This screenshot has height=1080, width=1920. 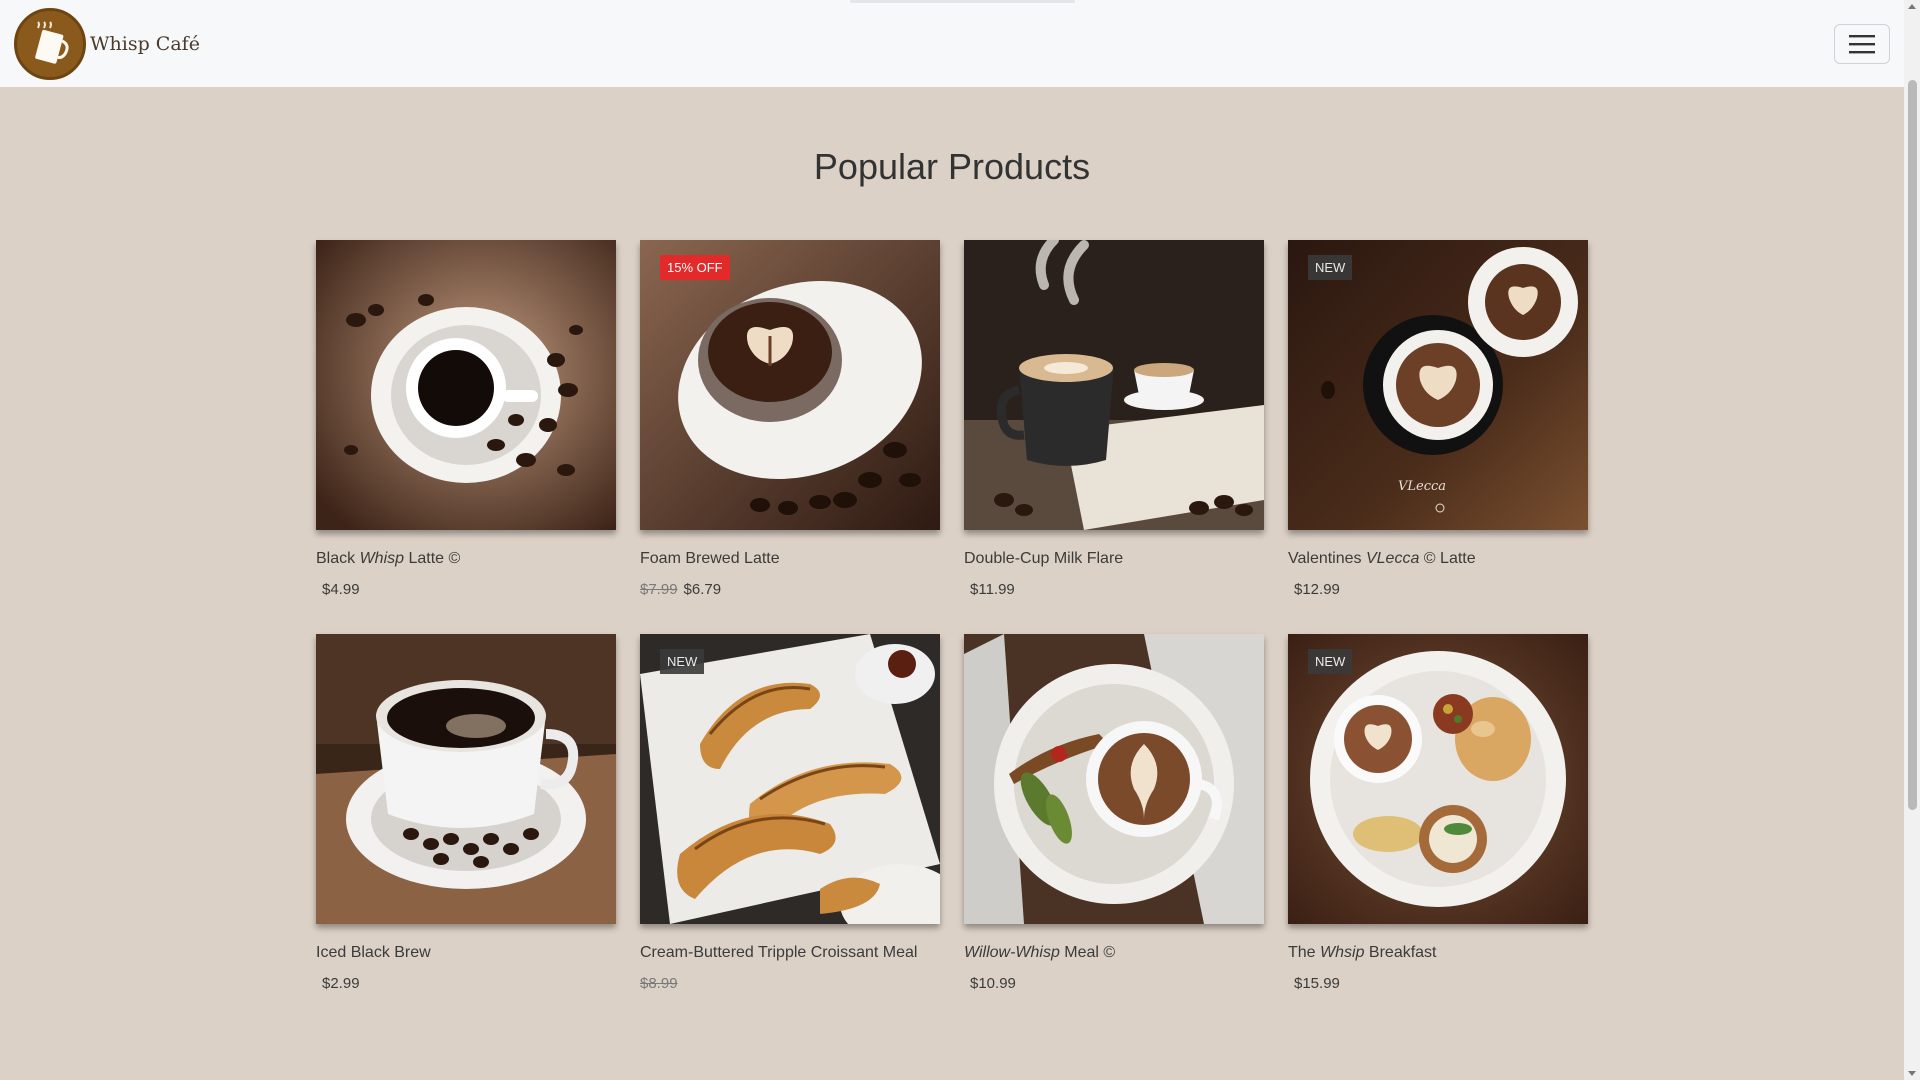 What do you see at coordinates (790, 385) in the screenshot?
I see `product-image: 15% OFF` at bounding box center [790, 385].